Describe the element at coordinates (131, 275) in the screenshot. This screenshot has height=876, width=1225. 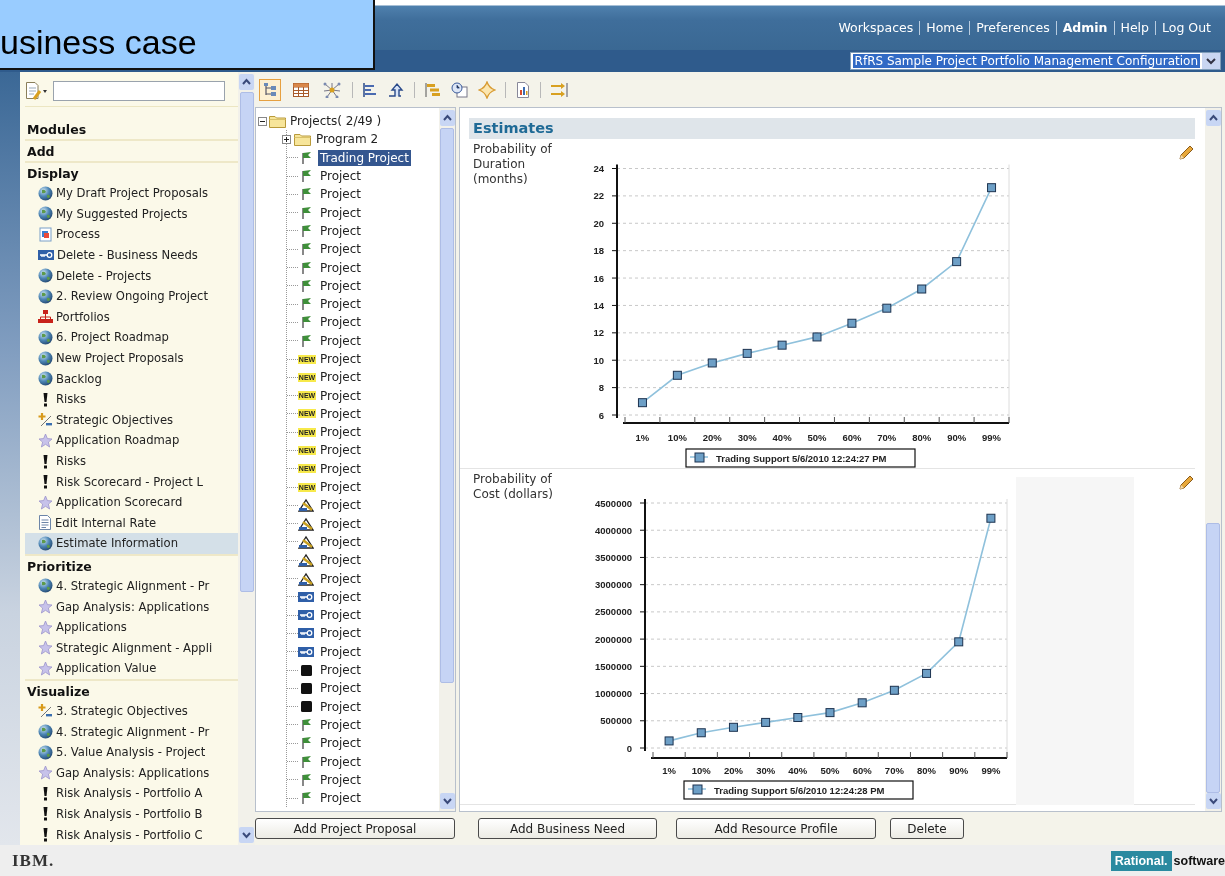
I see `sidebar-item: Delete - Projects` at that location.